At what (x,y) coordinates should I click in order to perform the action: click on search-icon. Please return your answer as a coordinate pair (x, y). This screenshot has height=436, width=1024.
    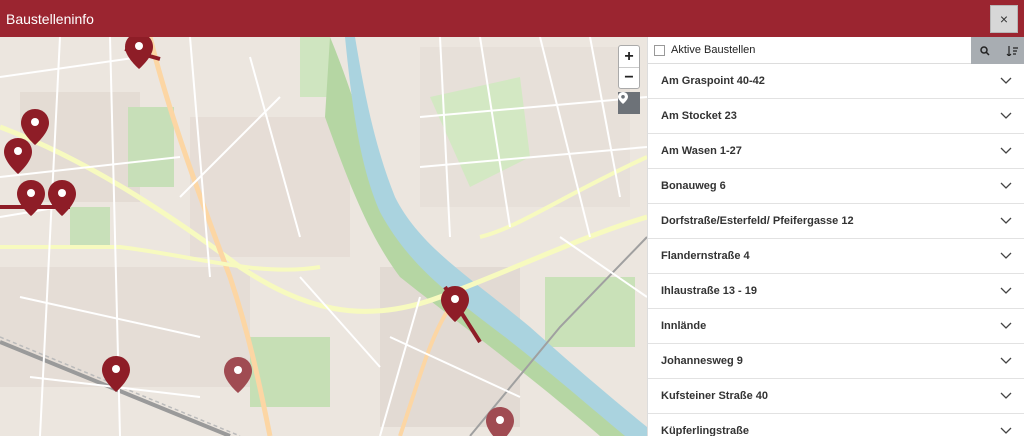
    Looking at the image, I should click on (984, 50).